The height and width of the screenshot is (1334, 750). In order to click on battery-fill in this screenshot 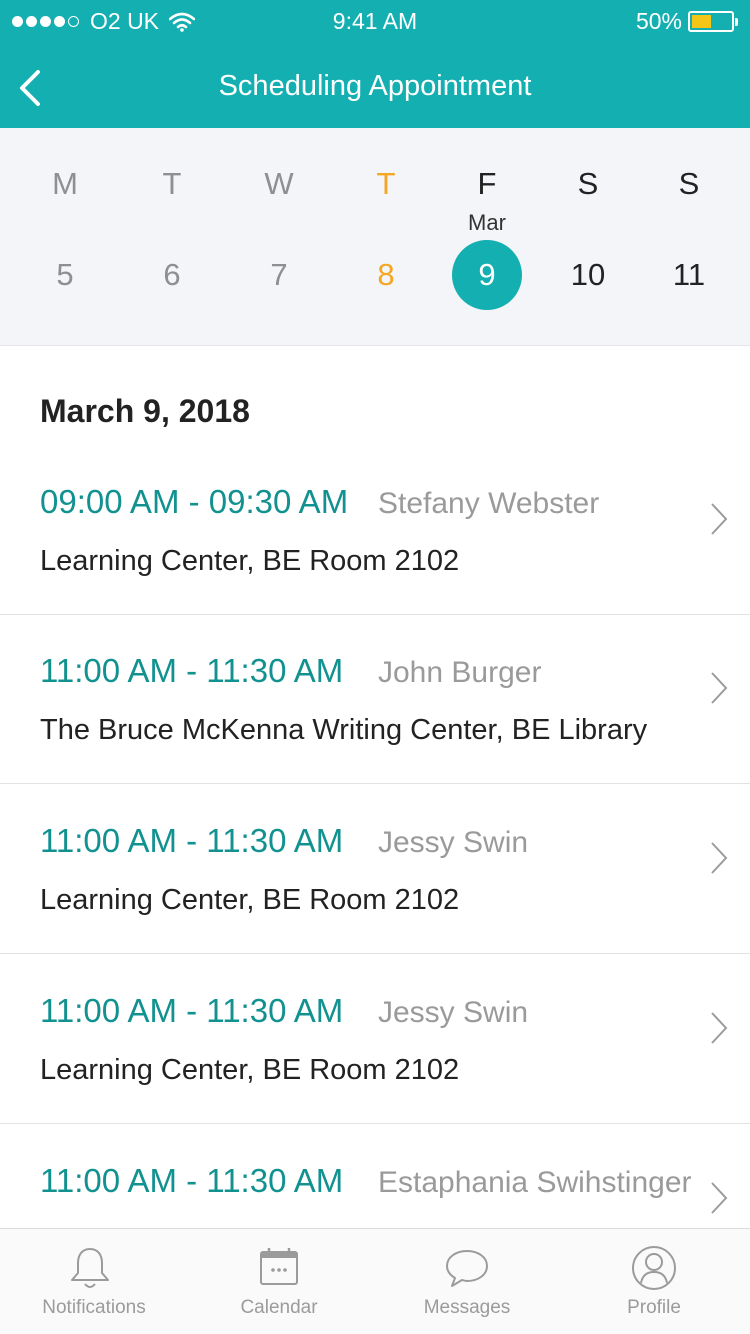, I will do `click(701, 21)`.